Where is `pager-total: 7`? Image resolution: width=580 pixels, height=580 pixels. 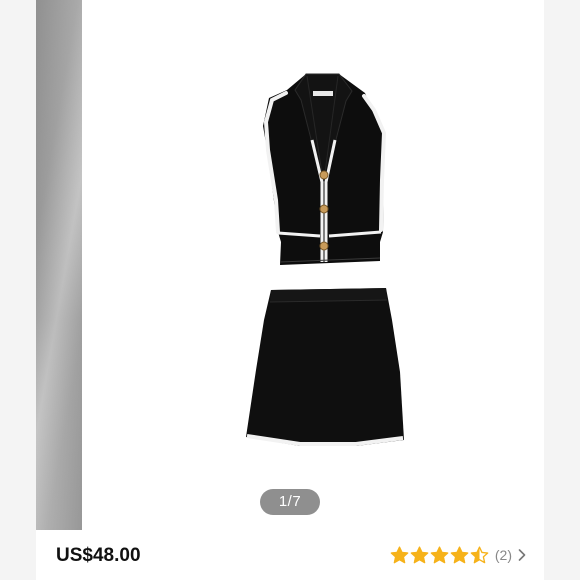
pager-total: 7 is located at coordinates (297, 501).